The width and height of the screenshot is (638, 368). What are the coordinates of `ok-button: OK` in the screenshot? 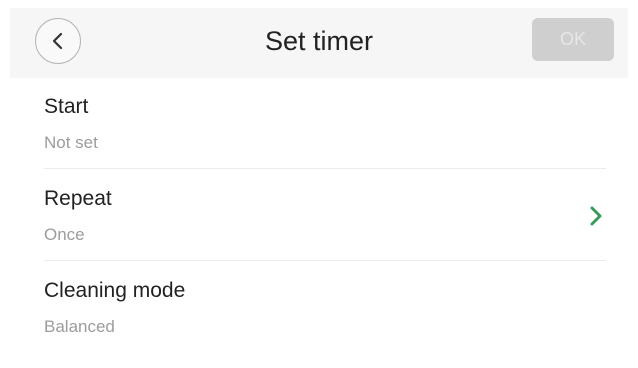 It's located at (573, 39).